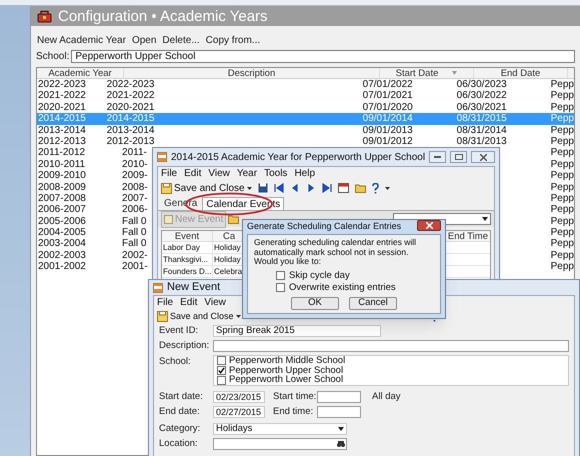 Image resolution: width=580 pixels, height=456 pixels. I want to click on table-cell: 2002-, so click(134, 256).